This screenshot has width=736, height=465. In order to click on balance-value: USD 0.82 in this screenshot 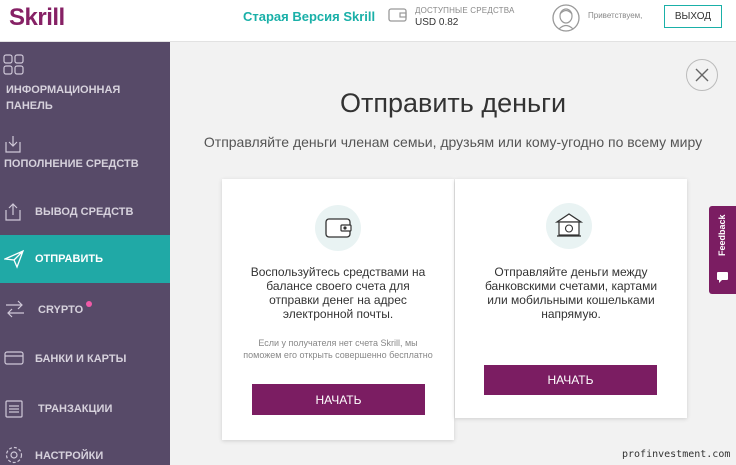, I will do `click(437, 22)`.